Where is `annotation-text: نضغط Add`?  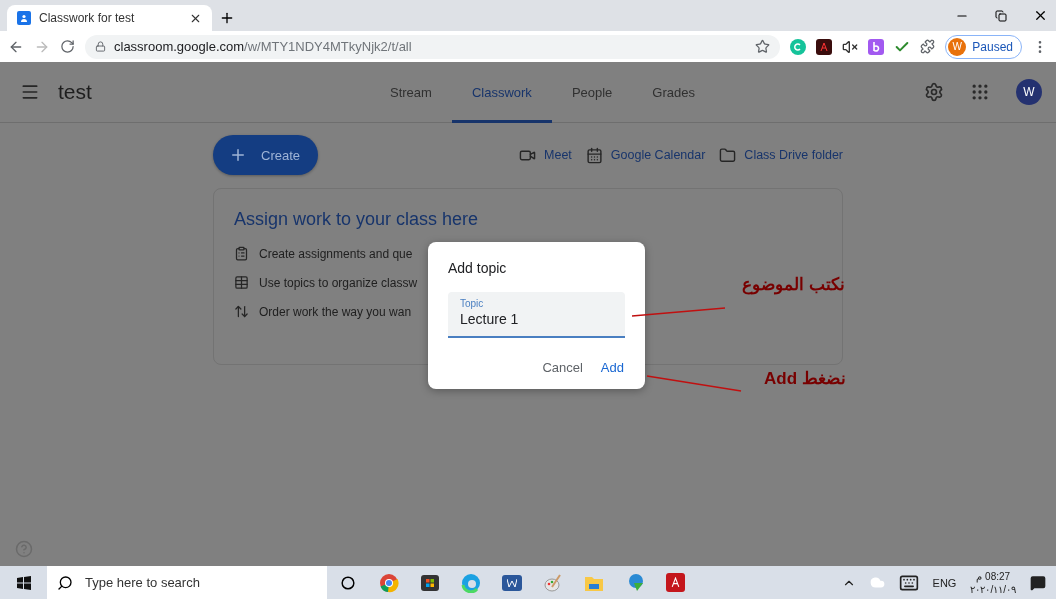
annotation-text: نضغط Add is located at coordinates (805, 378).